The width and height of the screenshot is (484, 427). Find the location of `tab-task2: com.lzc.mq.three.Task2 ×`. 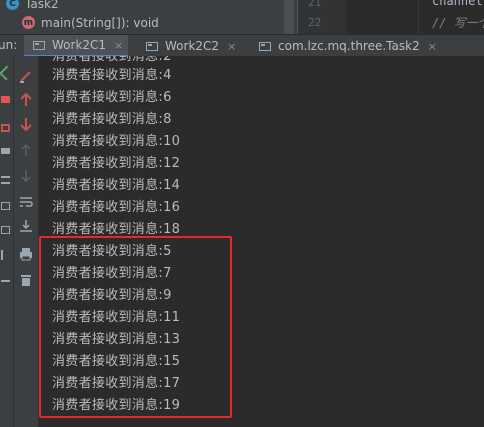

tab-task2: com.lzc.mq.three.Task2 × is located at coordinates (348, 46).